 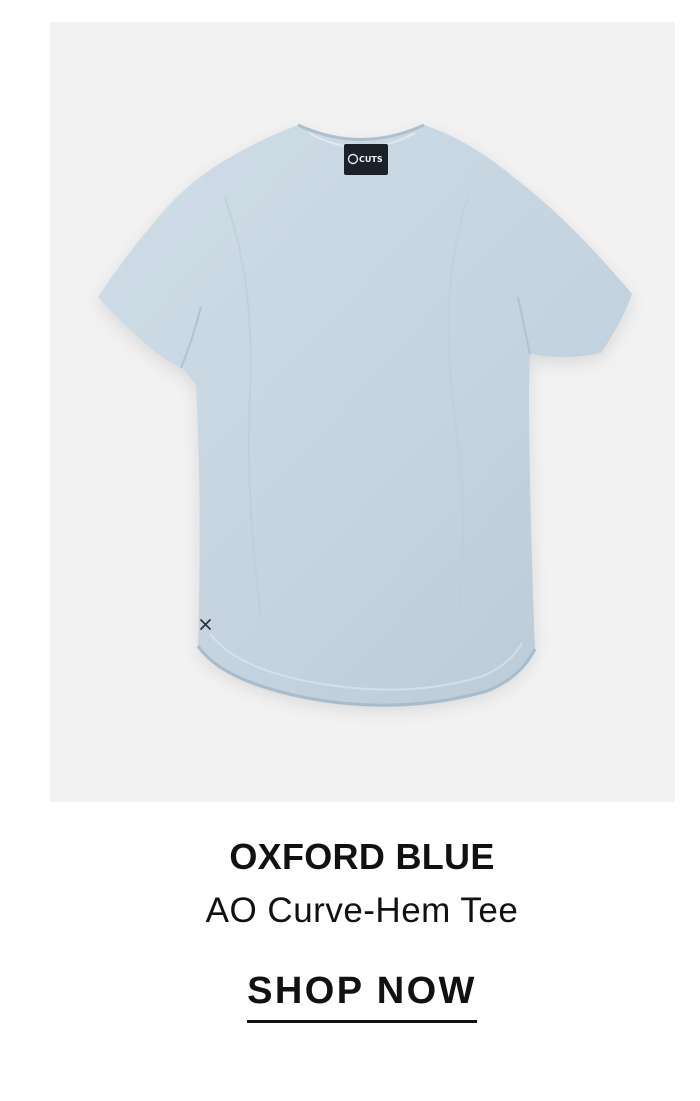 What do you see at coordinates (350, 884) in the screenshot?
I see `product-text-block: OXFORD BLUE AO Curve-Hem Tee` at bounding box center [350, 884].